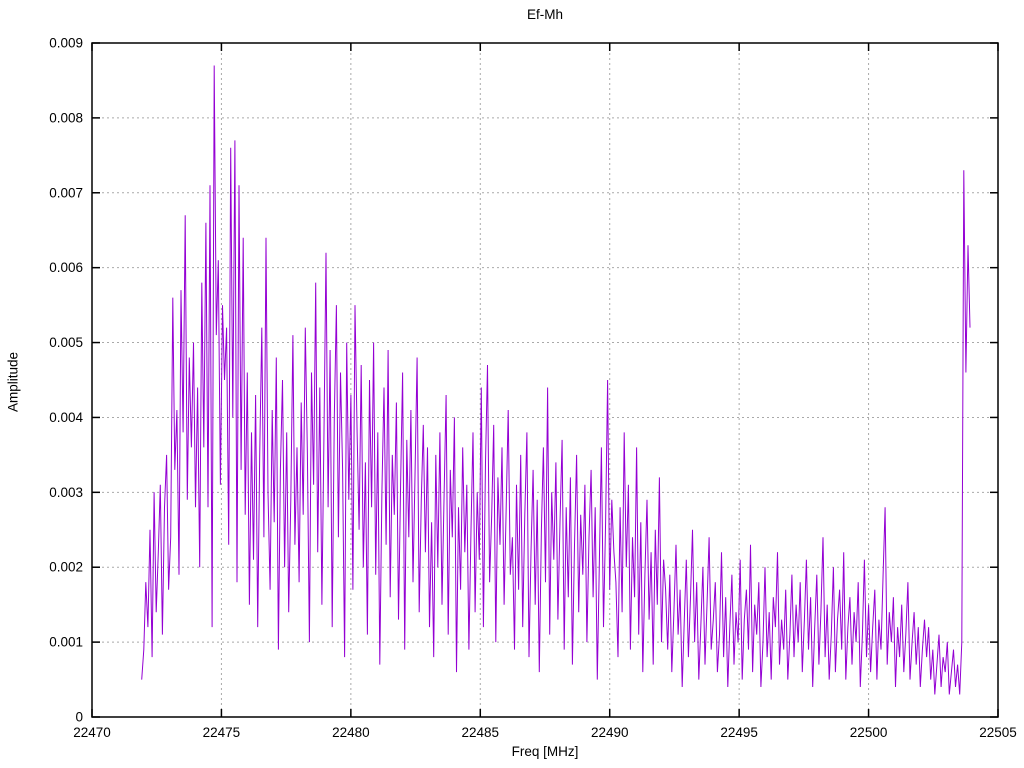 Image resolution: width=1024 pixels, height=768 pixels. Describe the element at coordinates (66, 567) in the screenshot. I see `y-tick-label: 0.002` at that location.